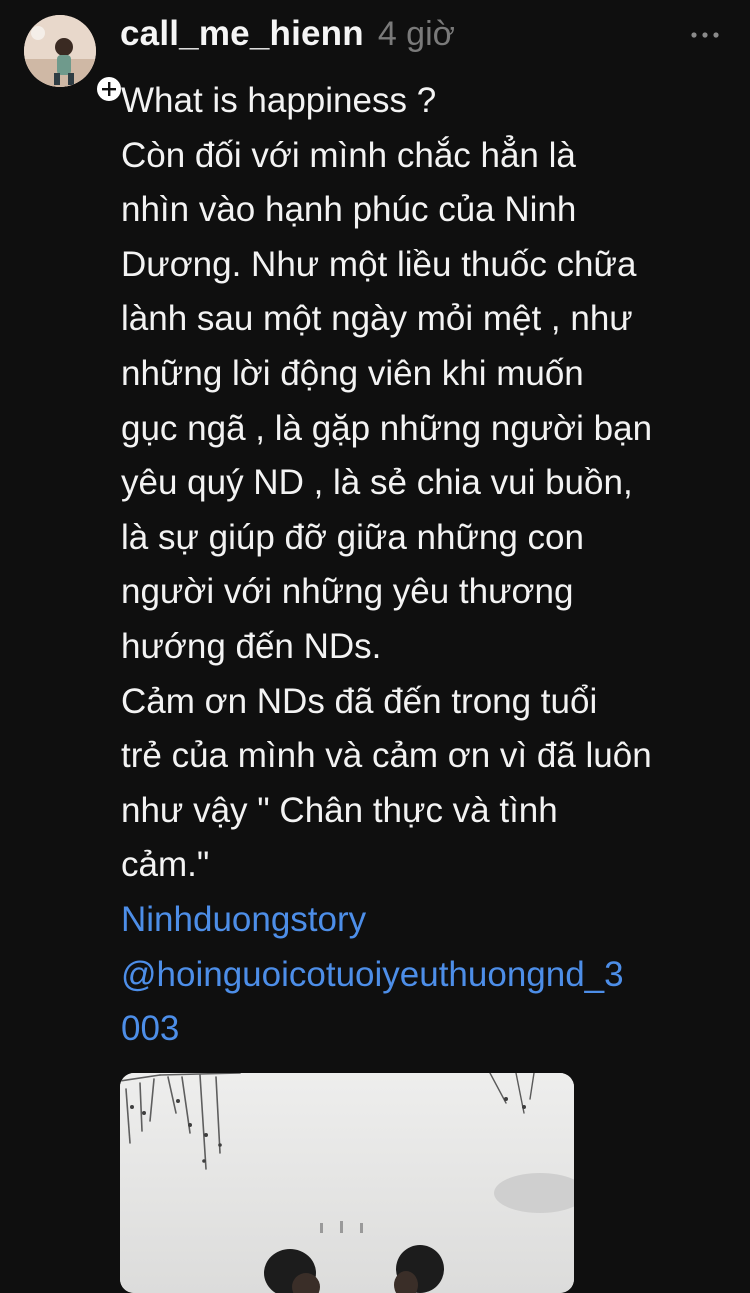 This screenshot has height=1293, width=750. What do you see at coordinates (416, 34) in the screenshot?
I see `timestamp: 4 giờ` at bounding box center [416, 34].